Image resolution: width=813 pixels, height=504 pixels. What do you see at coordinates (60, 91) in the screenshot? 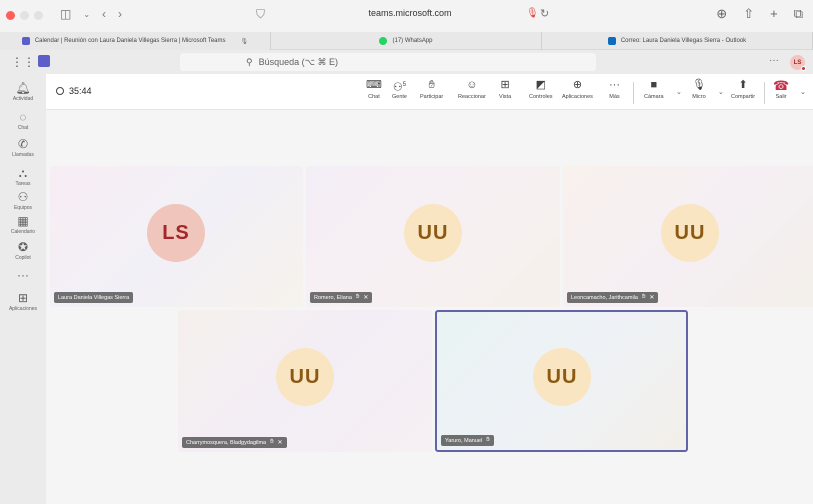
I see `shield-icon` at bounding box center [60, 91].